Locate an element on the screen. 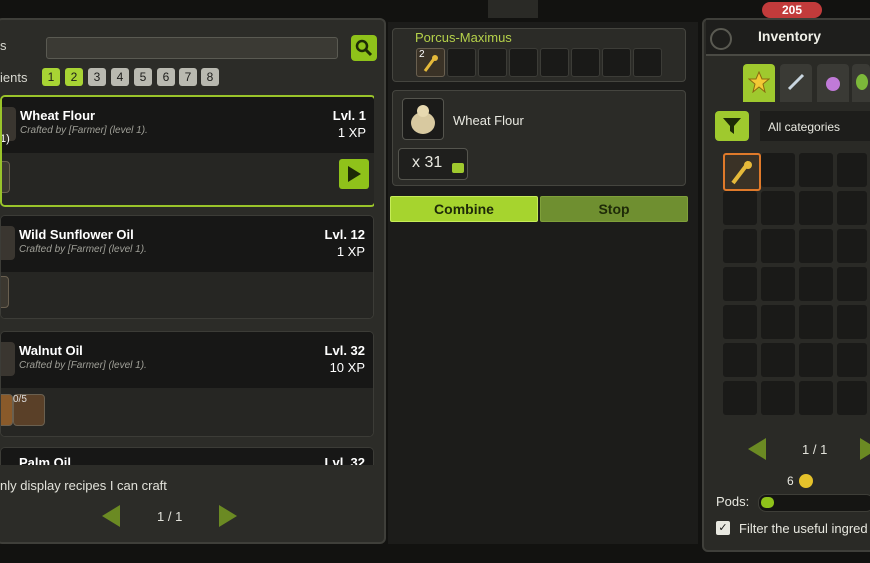  recipe-level: Lvl. 32 is located at coordinates (344, 350).